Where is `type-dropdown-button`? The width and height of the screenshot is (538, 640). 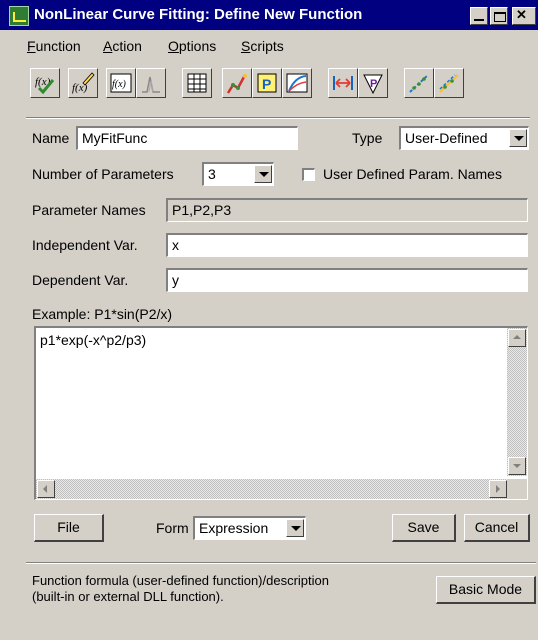 type-dropdown-button is located at coordinates (518, 138).